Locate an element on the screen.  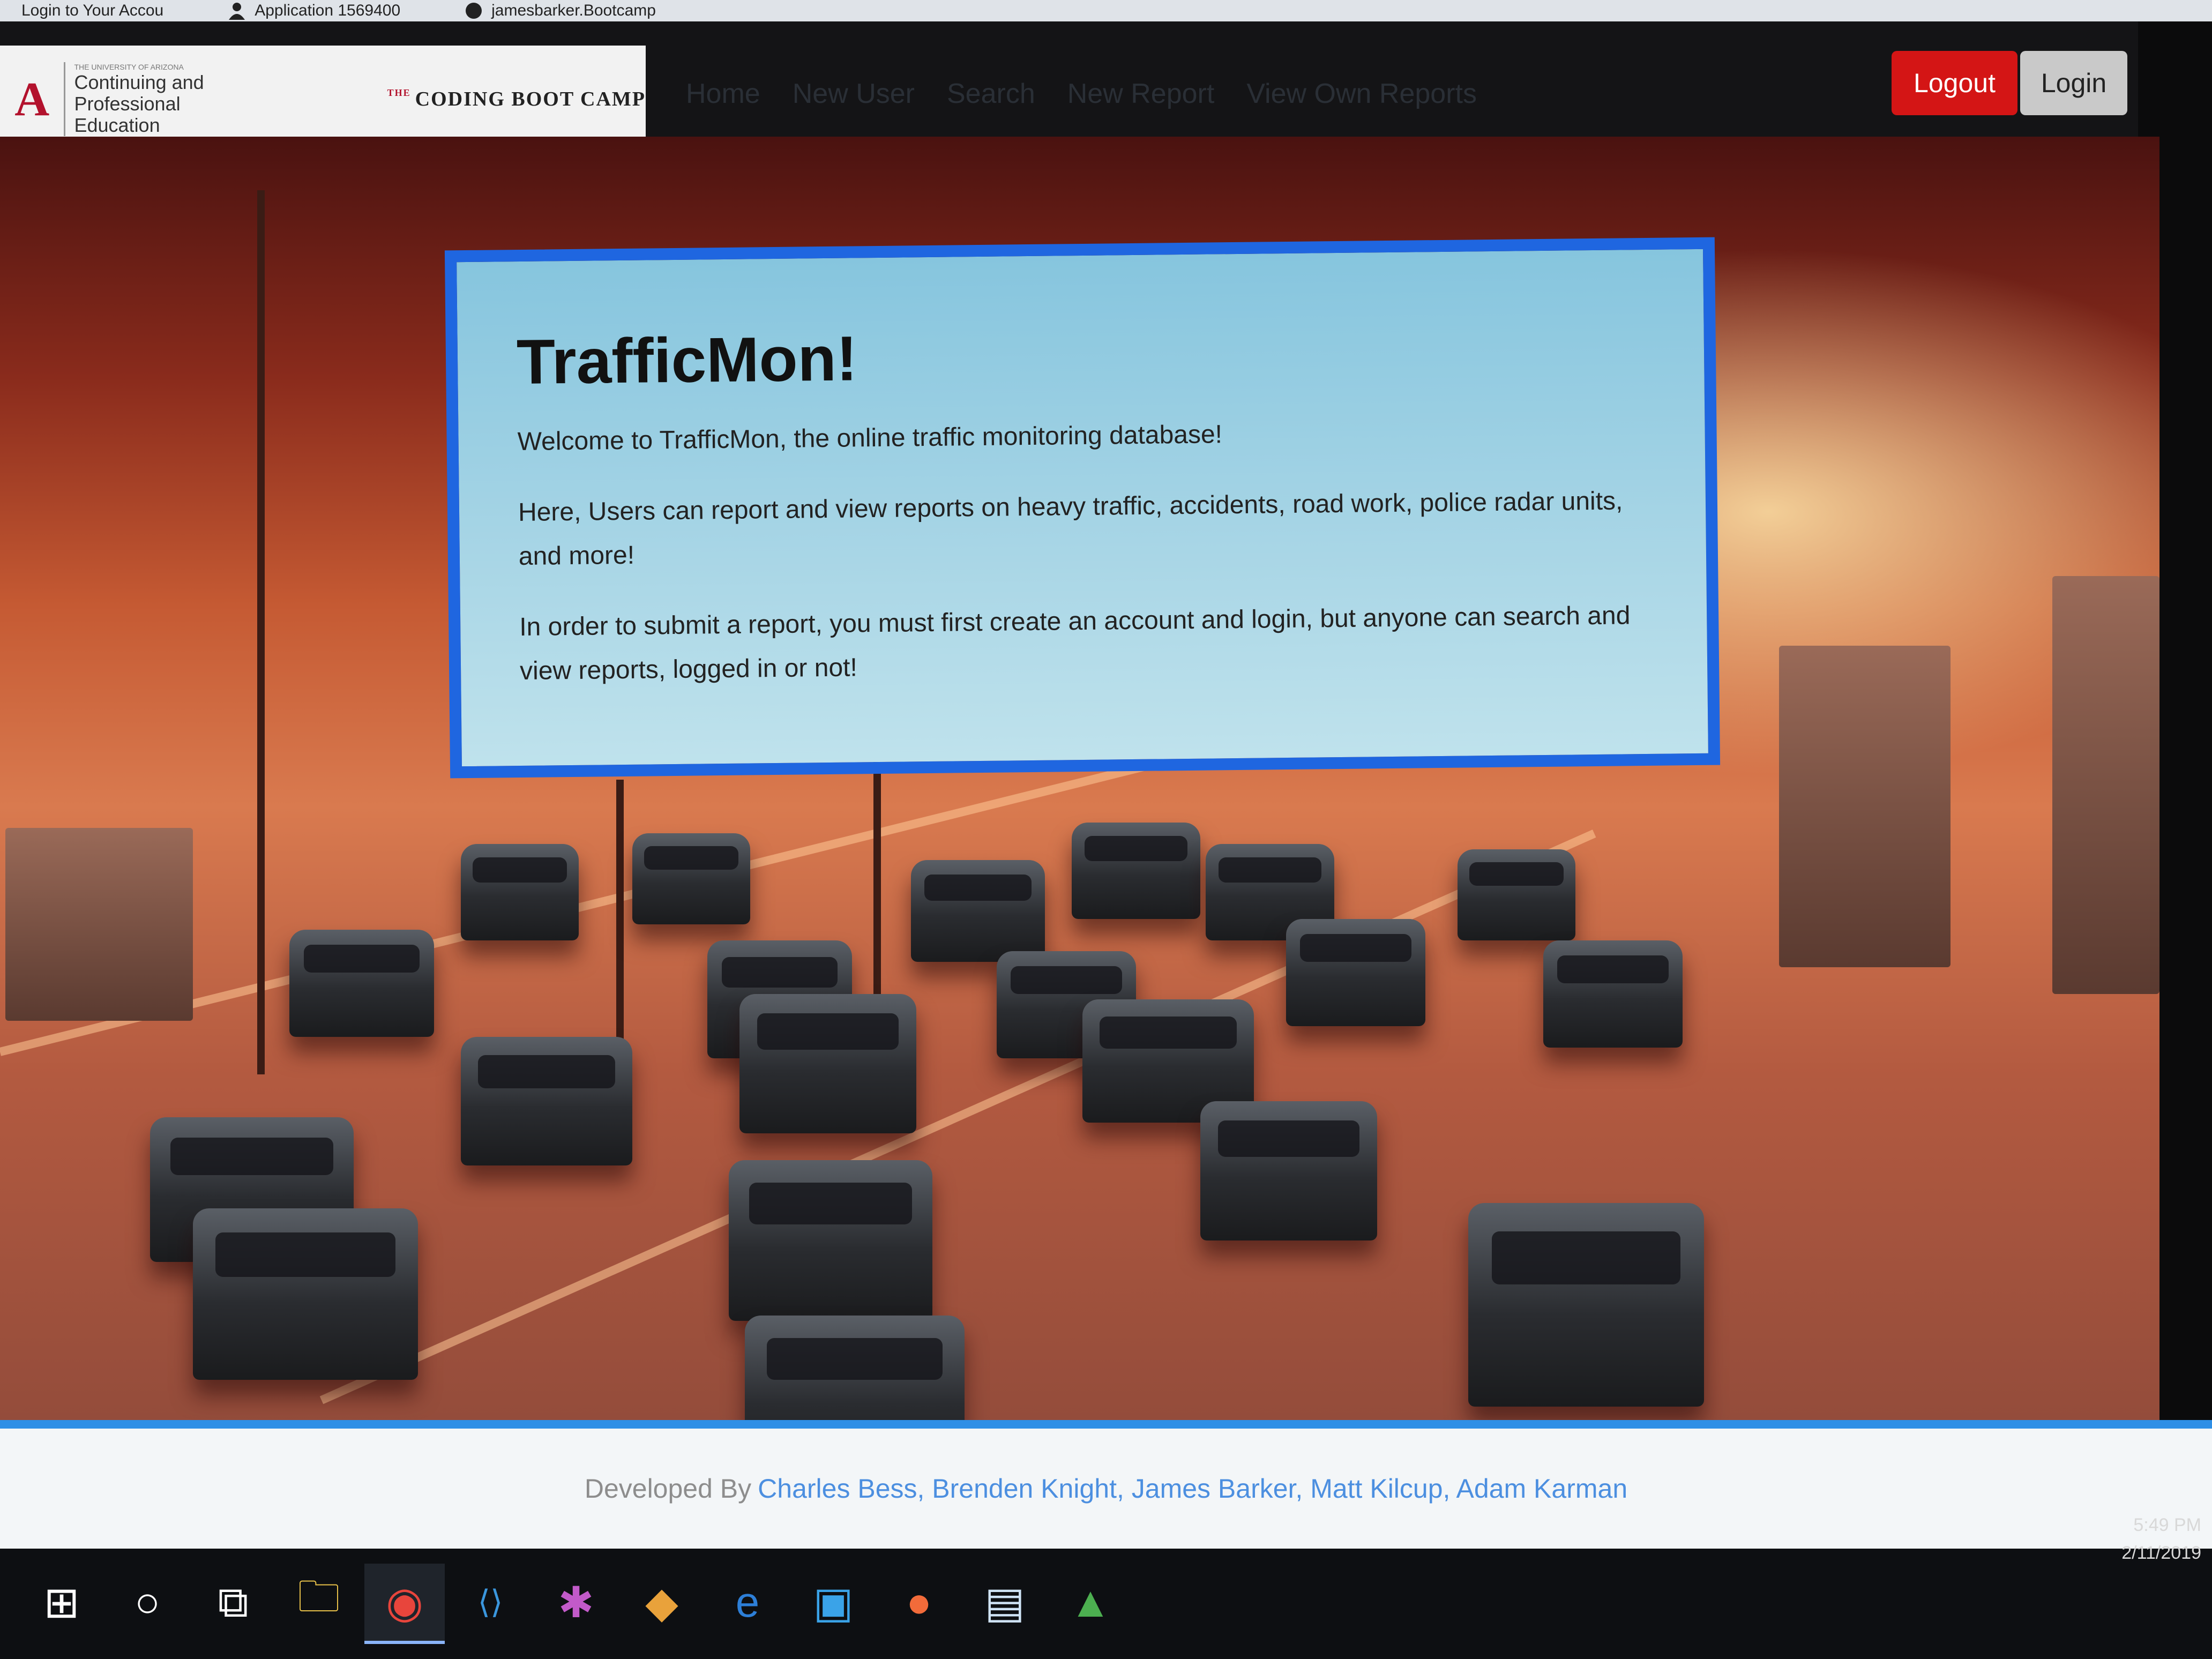
system-clock: 5:49 PM 2/11/2019 is located at coordinates (2161, 1539).